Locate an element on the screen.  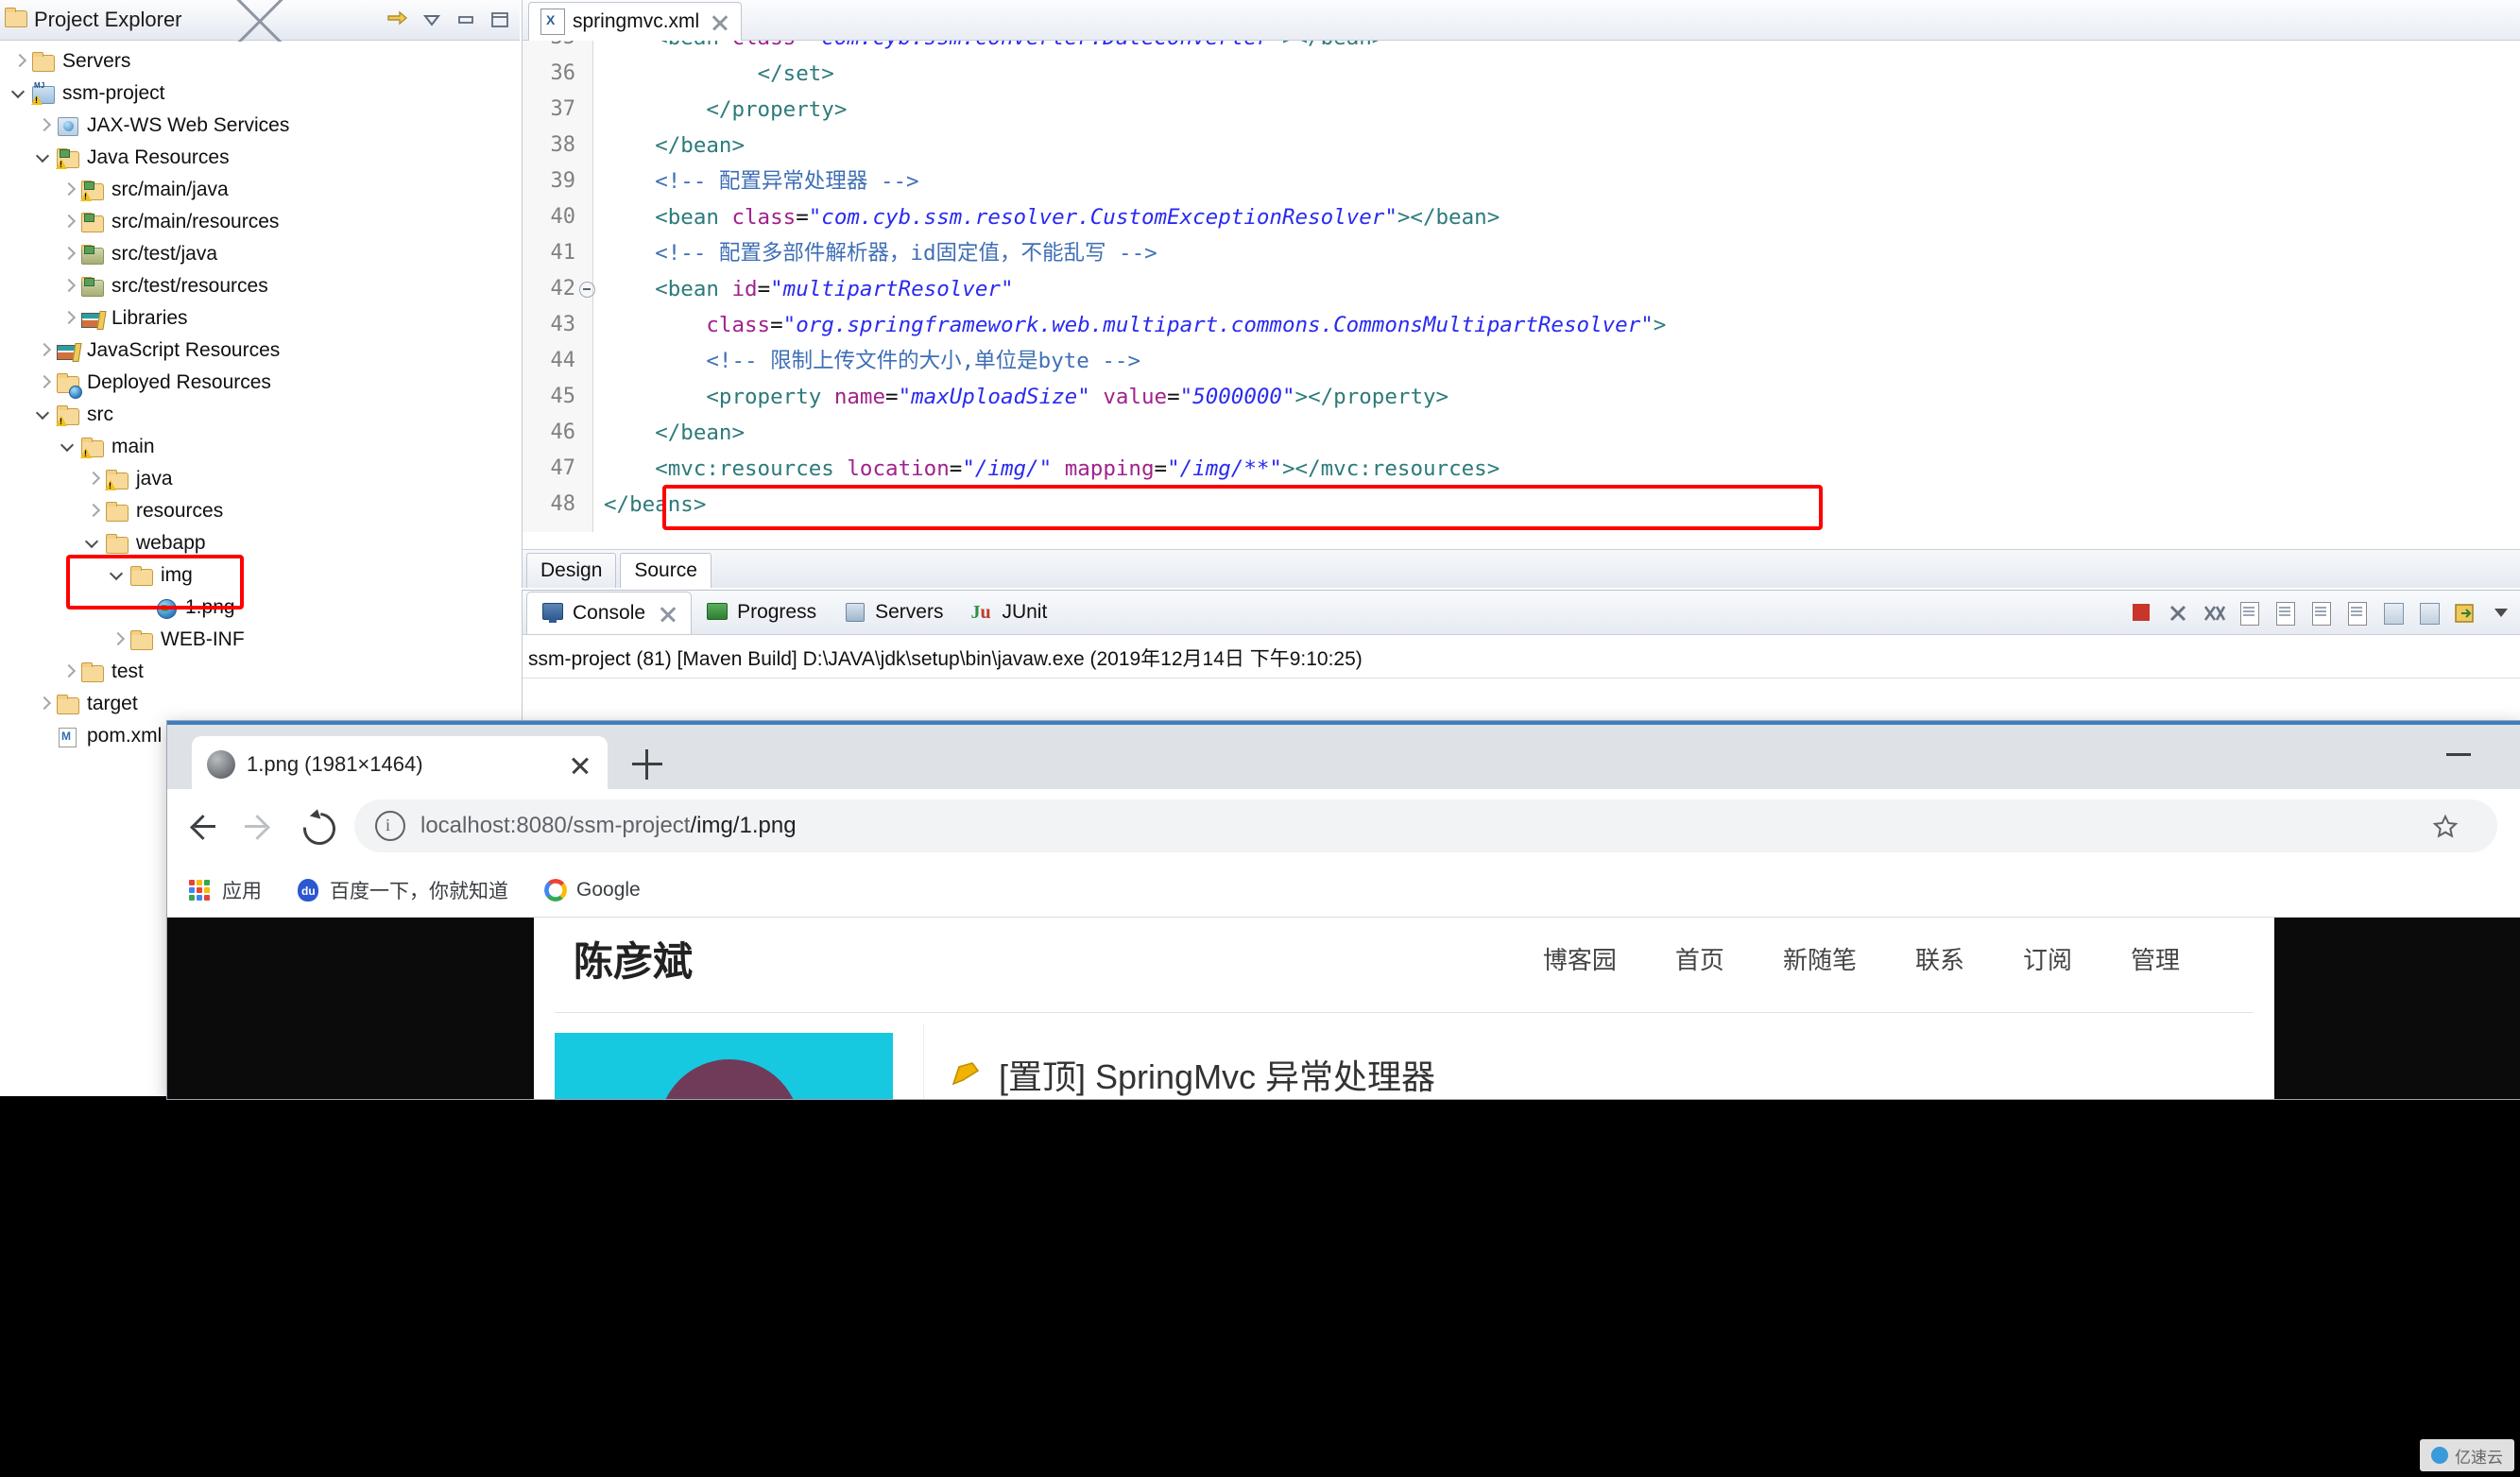
code-line-36: 36 </set> is located at coordinates (1521, 74).